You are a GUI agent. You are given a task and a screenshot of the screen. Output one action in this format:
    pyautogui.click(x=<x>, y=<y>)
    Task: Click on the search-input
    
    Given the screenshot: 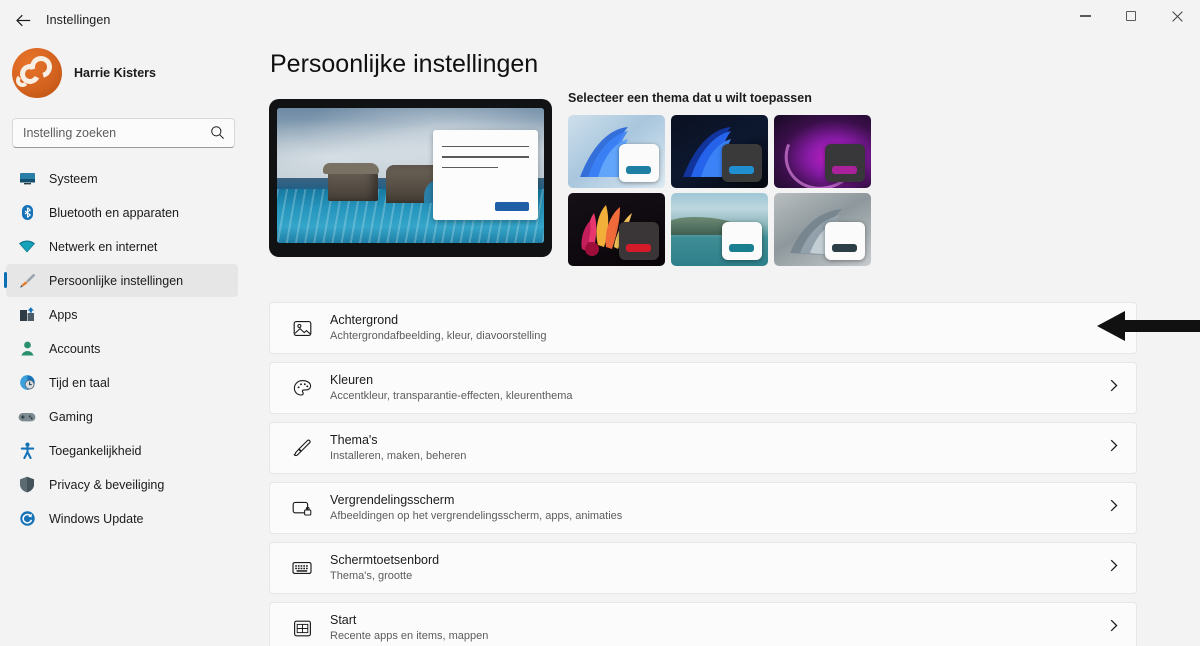 What is the action you would take?
    pyautogui.click(x=105, y=133)
    